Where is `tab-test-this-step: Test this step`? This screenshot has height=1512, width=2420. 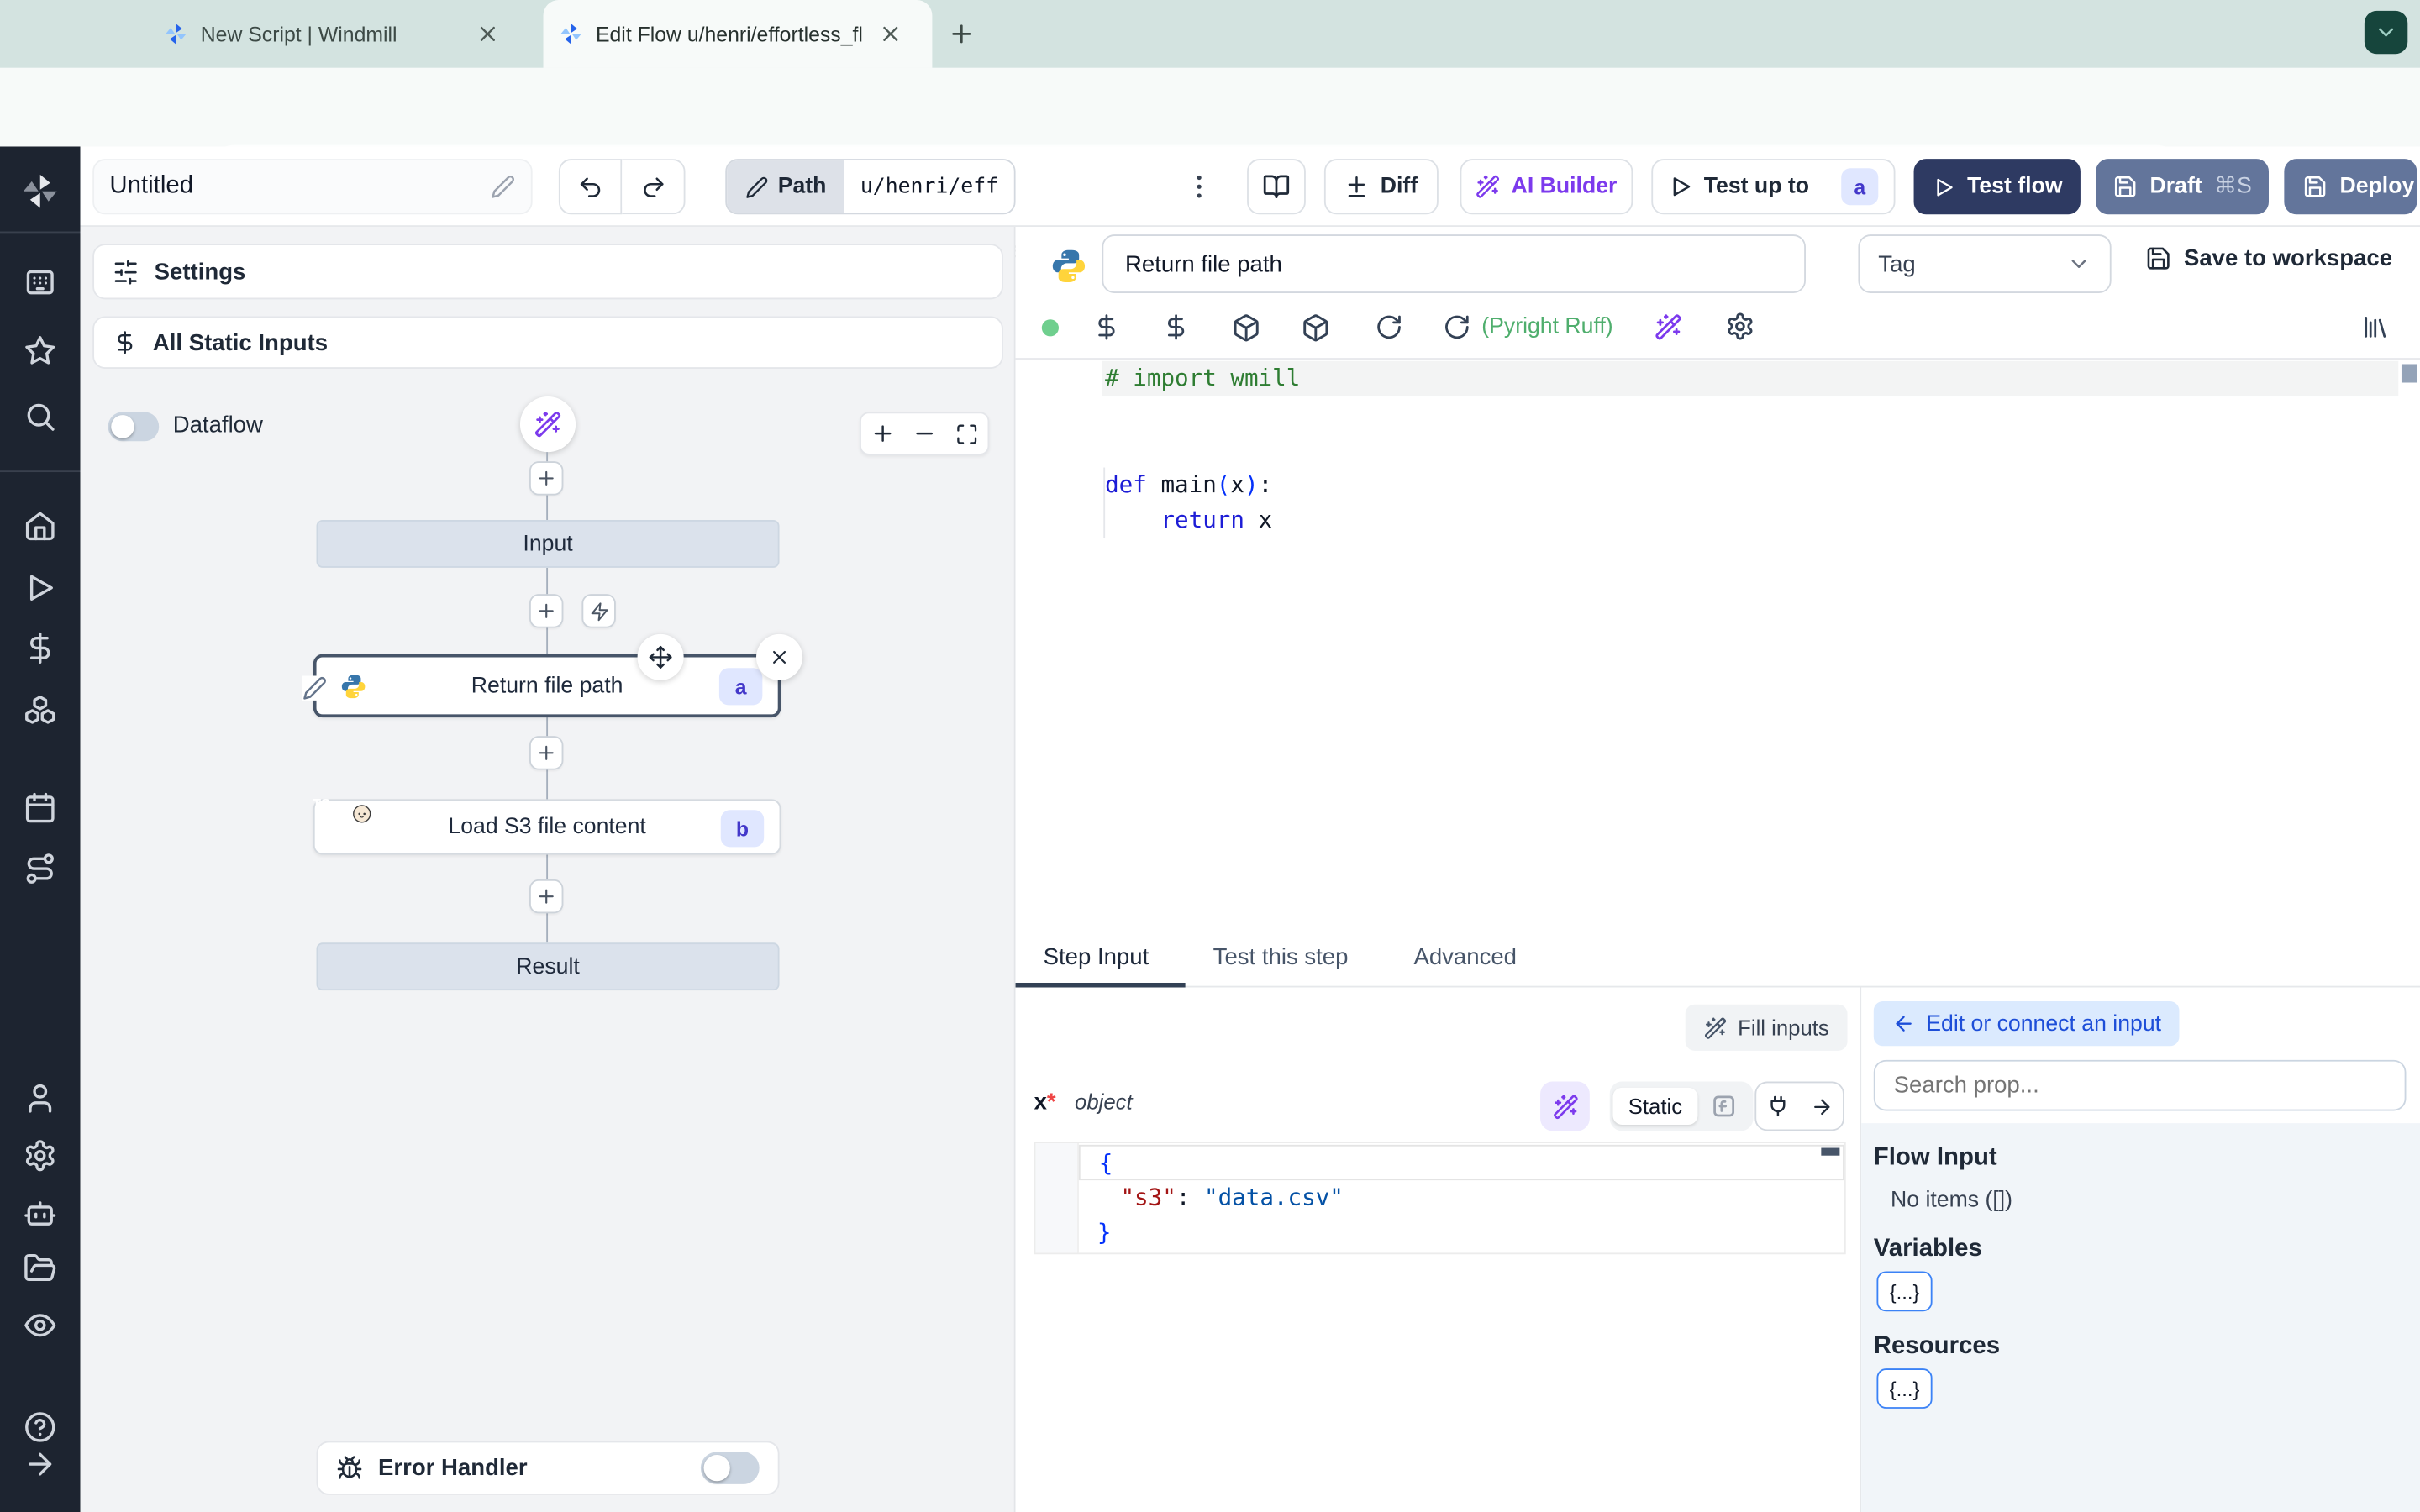
tab-test-this-step: Test this step is located at coordinates (1281, 957).